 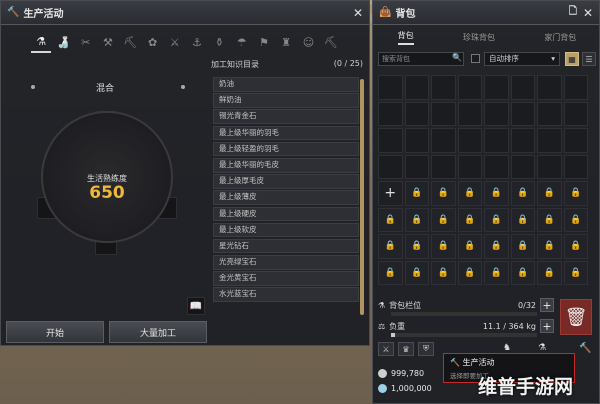 I want to click on pickaxe-category-icon: ⛏, so click(x=331, y=42).